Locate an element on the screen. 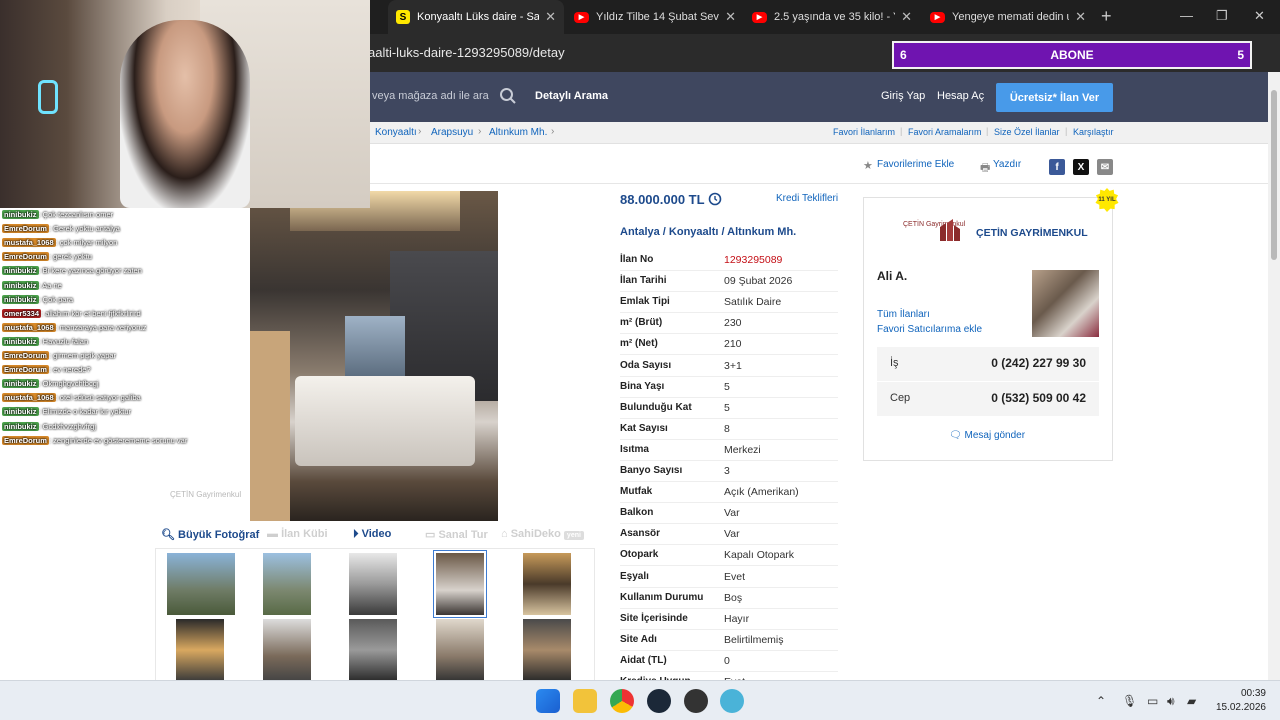  detailed-search-link: Detaylı Arama is located at coordinates (571, 96).